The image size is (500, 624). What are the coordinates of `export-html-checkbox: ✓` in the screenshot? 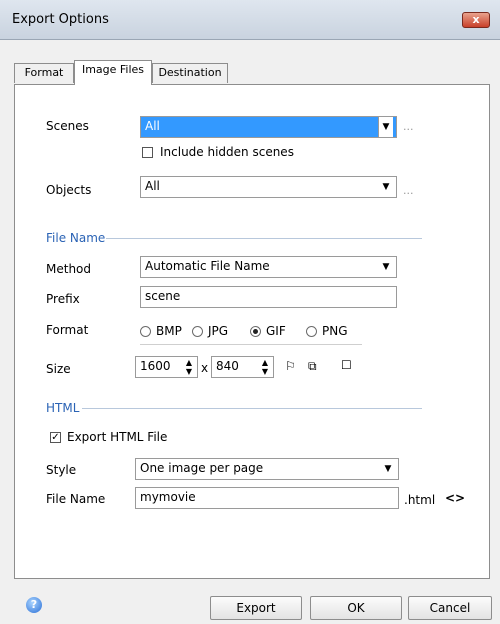 It's located at (55, 437).